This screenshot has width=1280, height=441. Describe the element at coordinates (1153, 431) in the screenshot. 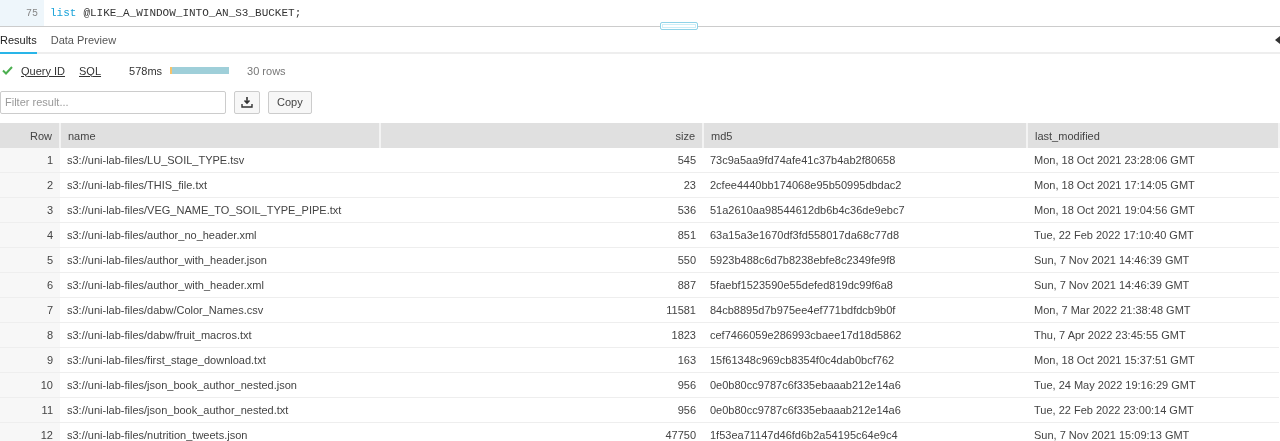

I see `table-cell: Sun, 7 Nov 2021 15:09:13 GMT` at that location.